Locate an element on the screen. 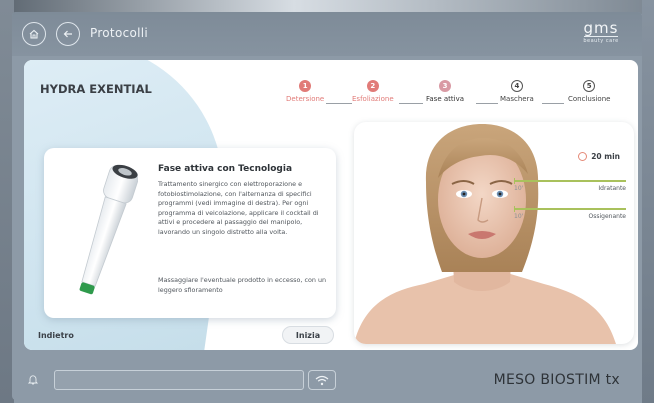 This screenshot has width=654, height=403. wifi-button is located at coordinates (322, 380).